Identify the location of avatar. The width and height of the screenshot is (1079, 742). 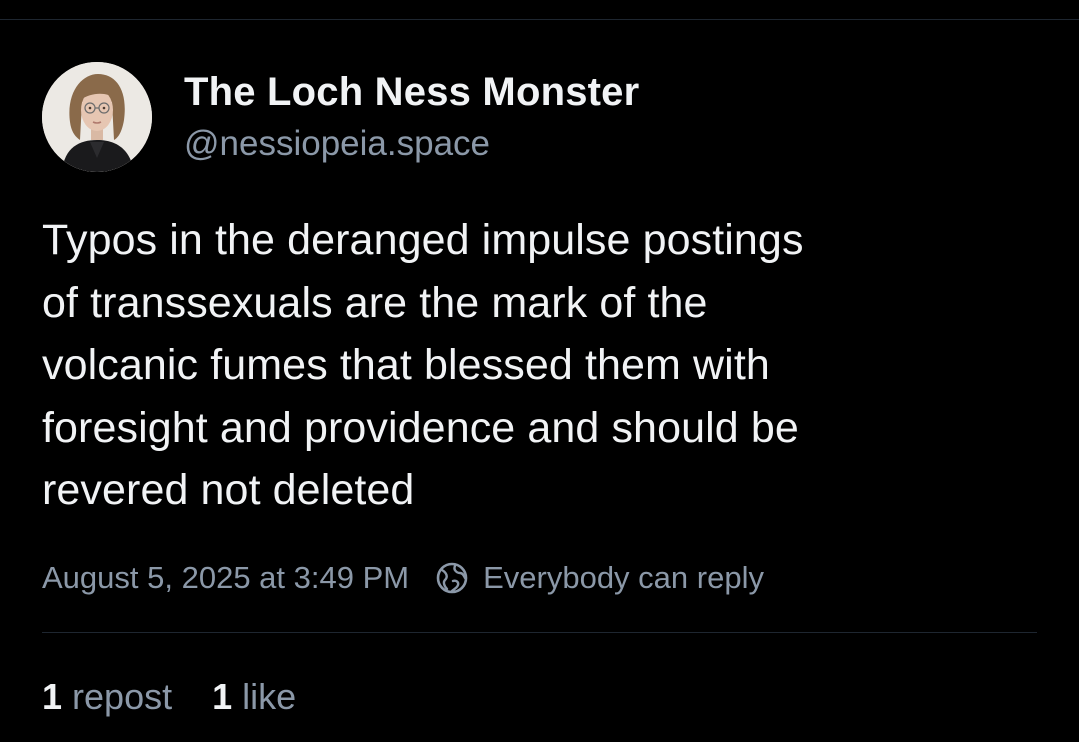
(97, 117).